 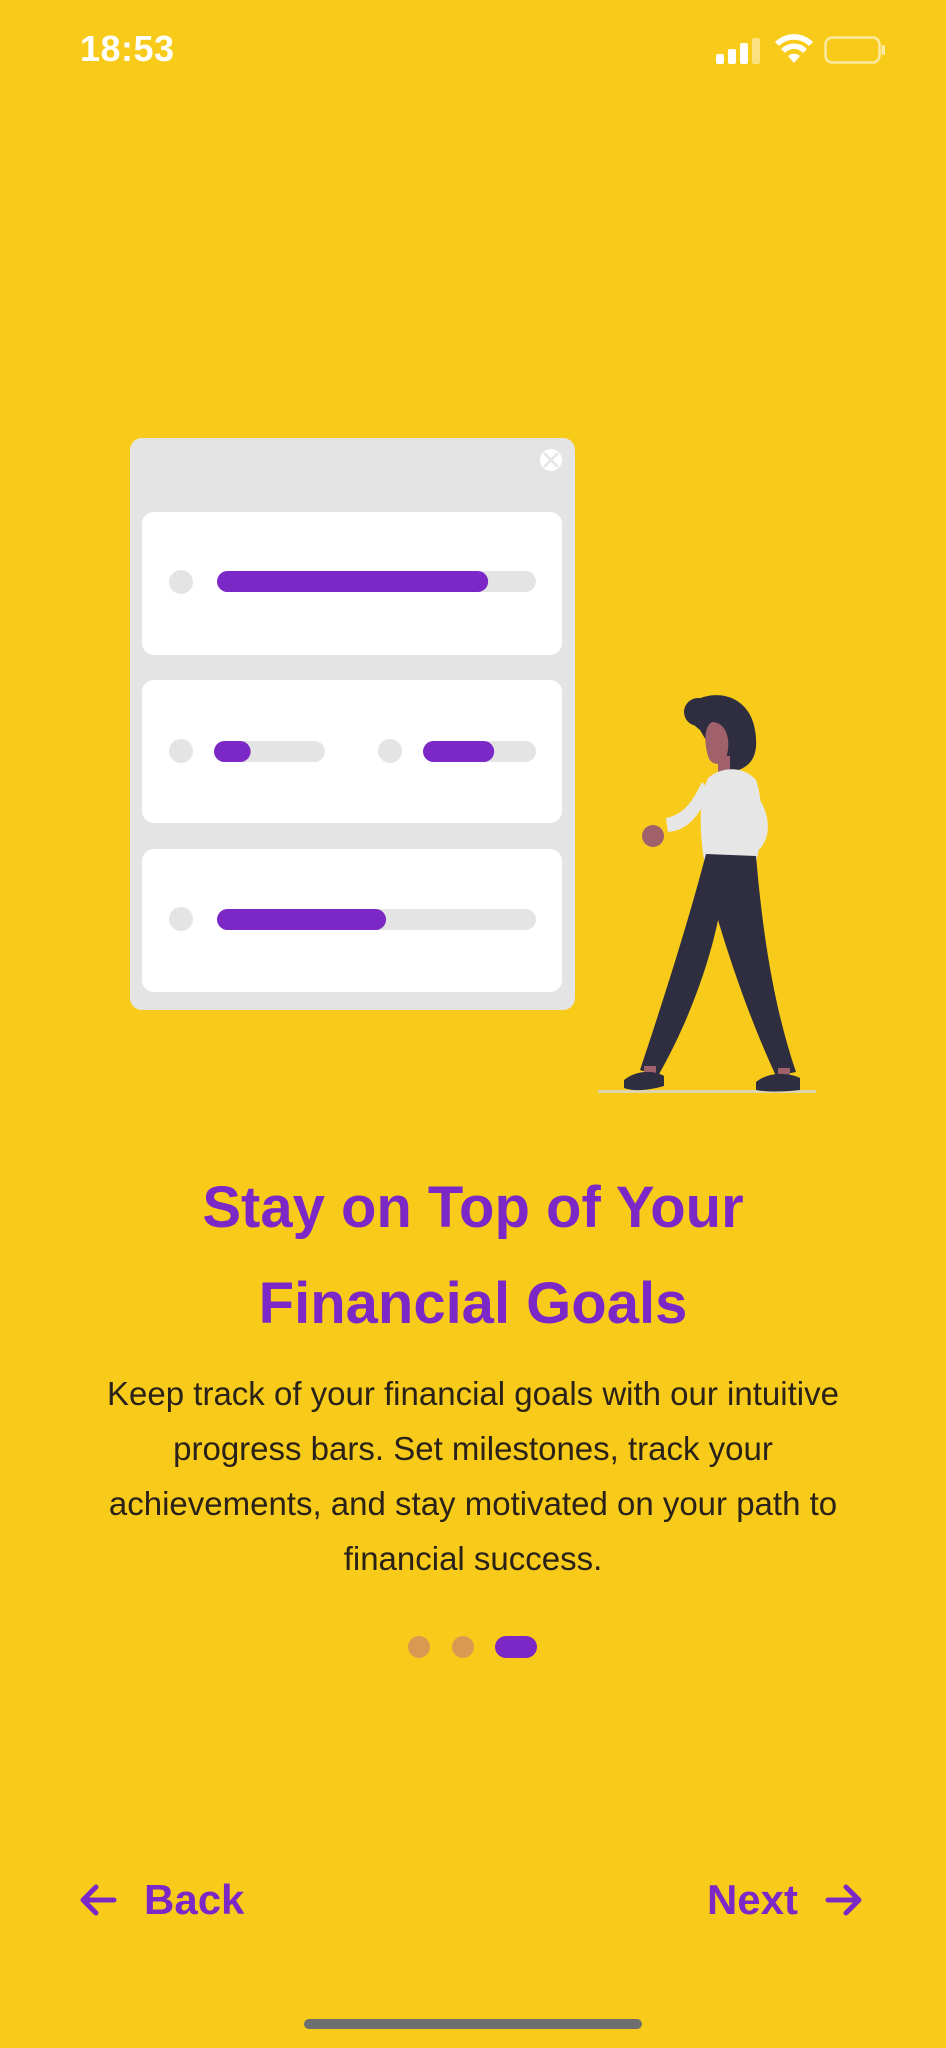 I want to click on page-indicator, so click(x=473, y=1648).